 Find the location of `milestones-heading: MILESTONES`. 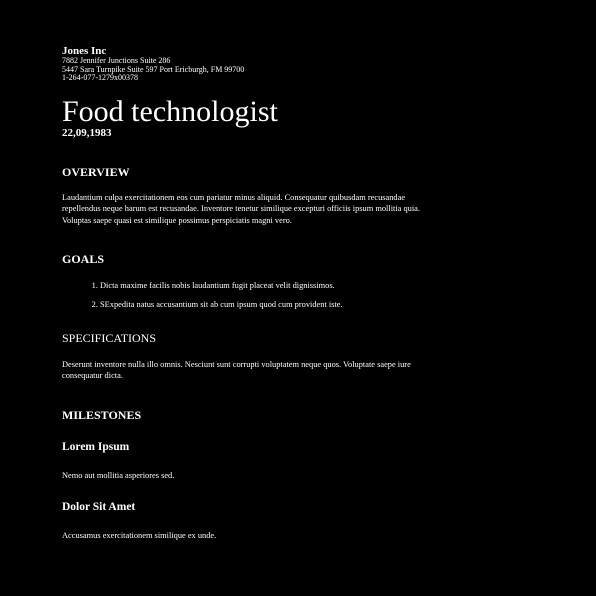

milestones-heading: MILESTONES is located at coordinates (102, 414).